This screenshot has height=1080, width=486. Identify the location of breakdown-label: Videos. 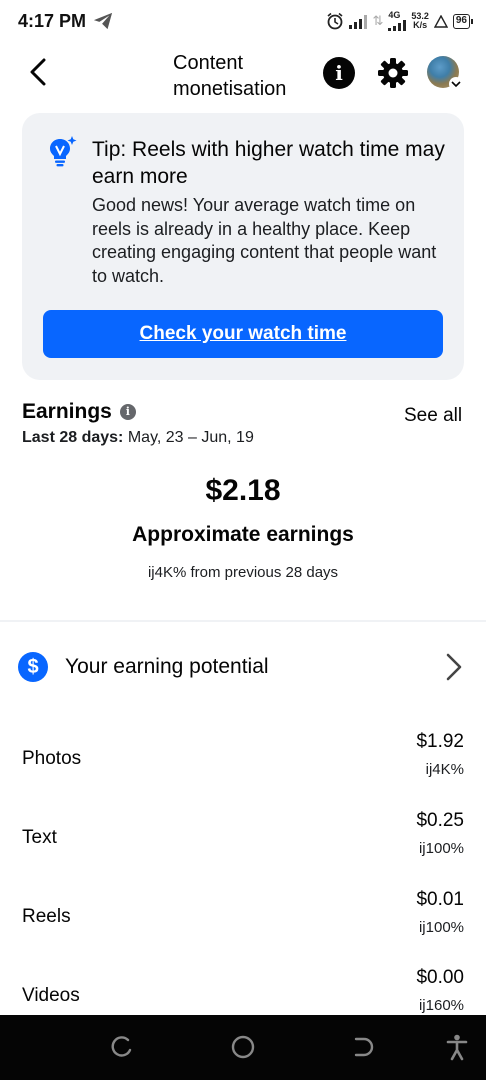
(51, 995).